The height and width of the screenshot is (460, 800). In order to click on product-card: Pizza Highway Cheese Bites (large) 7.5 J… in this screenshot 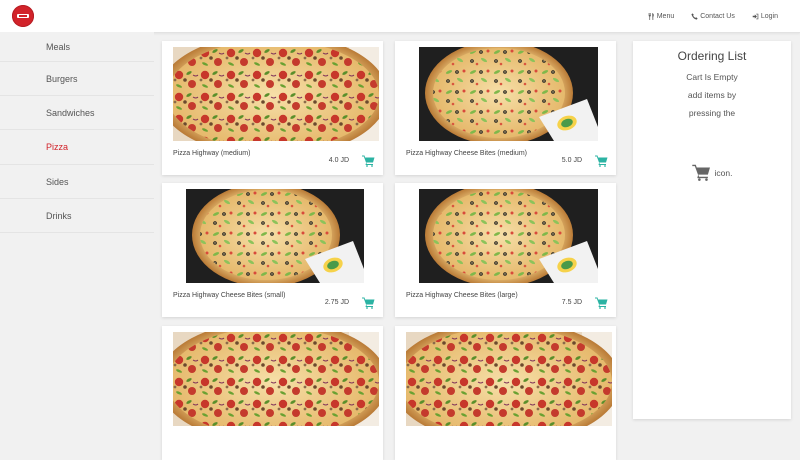, I will do `click(505, 250)`.